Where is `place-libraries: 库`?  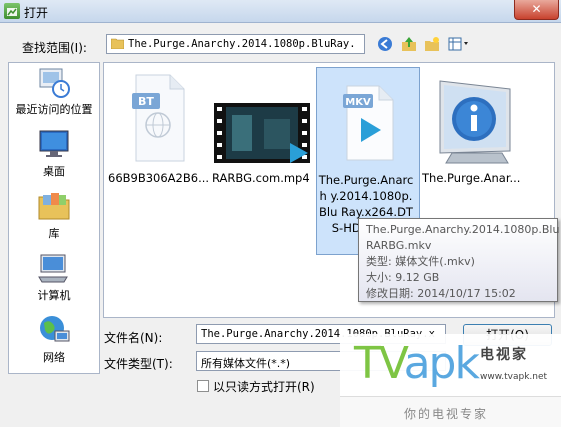
place-libraries: 库 is located at coordinates (54, 215).